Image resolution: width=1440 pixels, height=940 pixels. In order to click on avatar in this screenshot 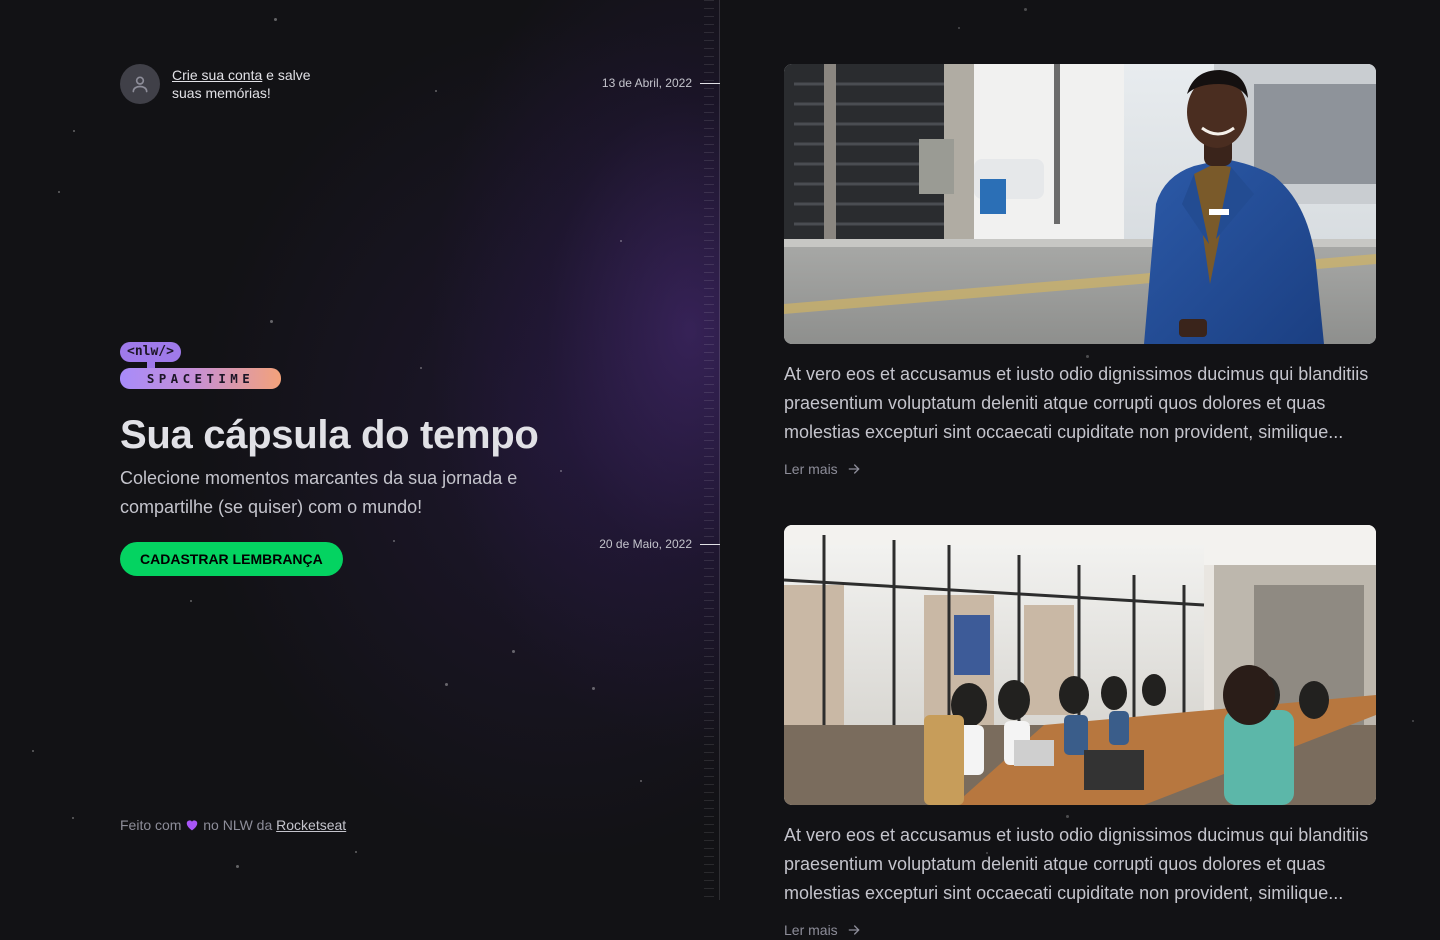, I will do `click(140, 84)`.